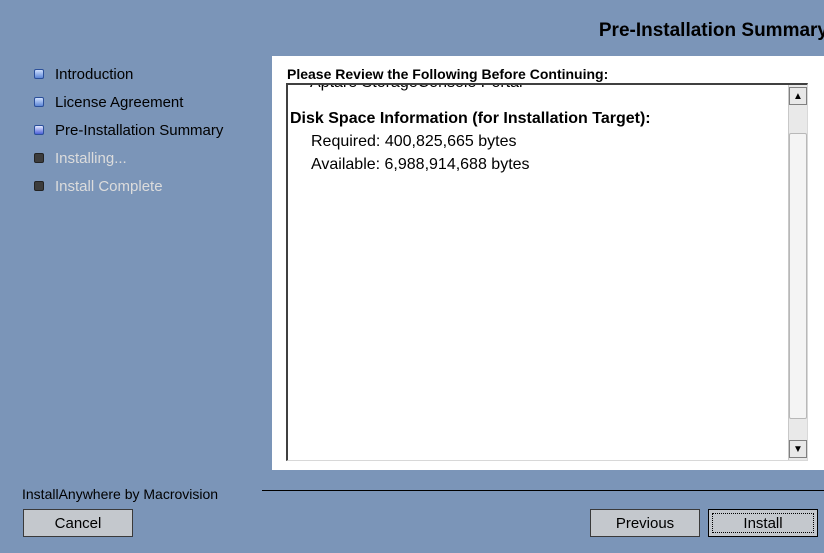 Image resolution: width=824 pixels, height=553 pixels. What do you see at coordinates (78, 523) in the screenshot?
I see `cancel-button: Cancel` at bounding box center [78, 523].